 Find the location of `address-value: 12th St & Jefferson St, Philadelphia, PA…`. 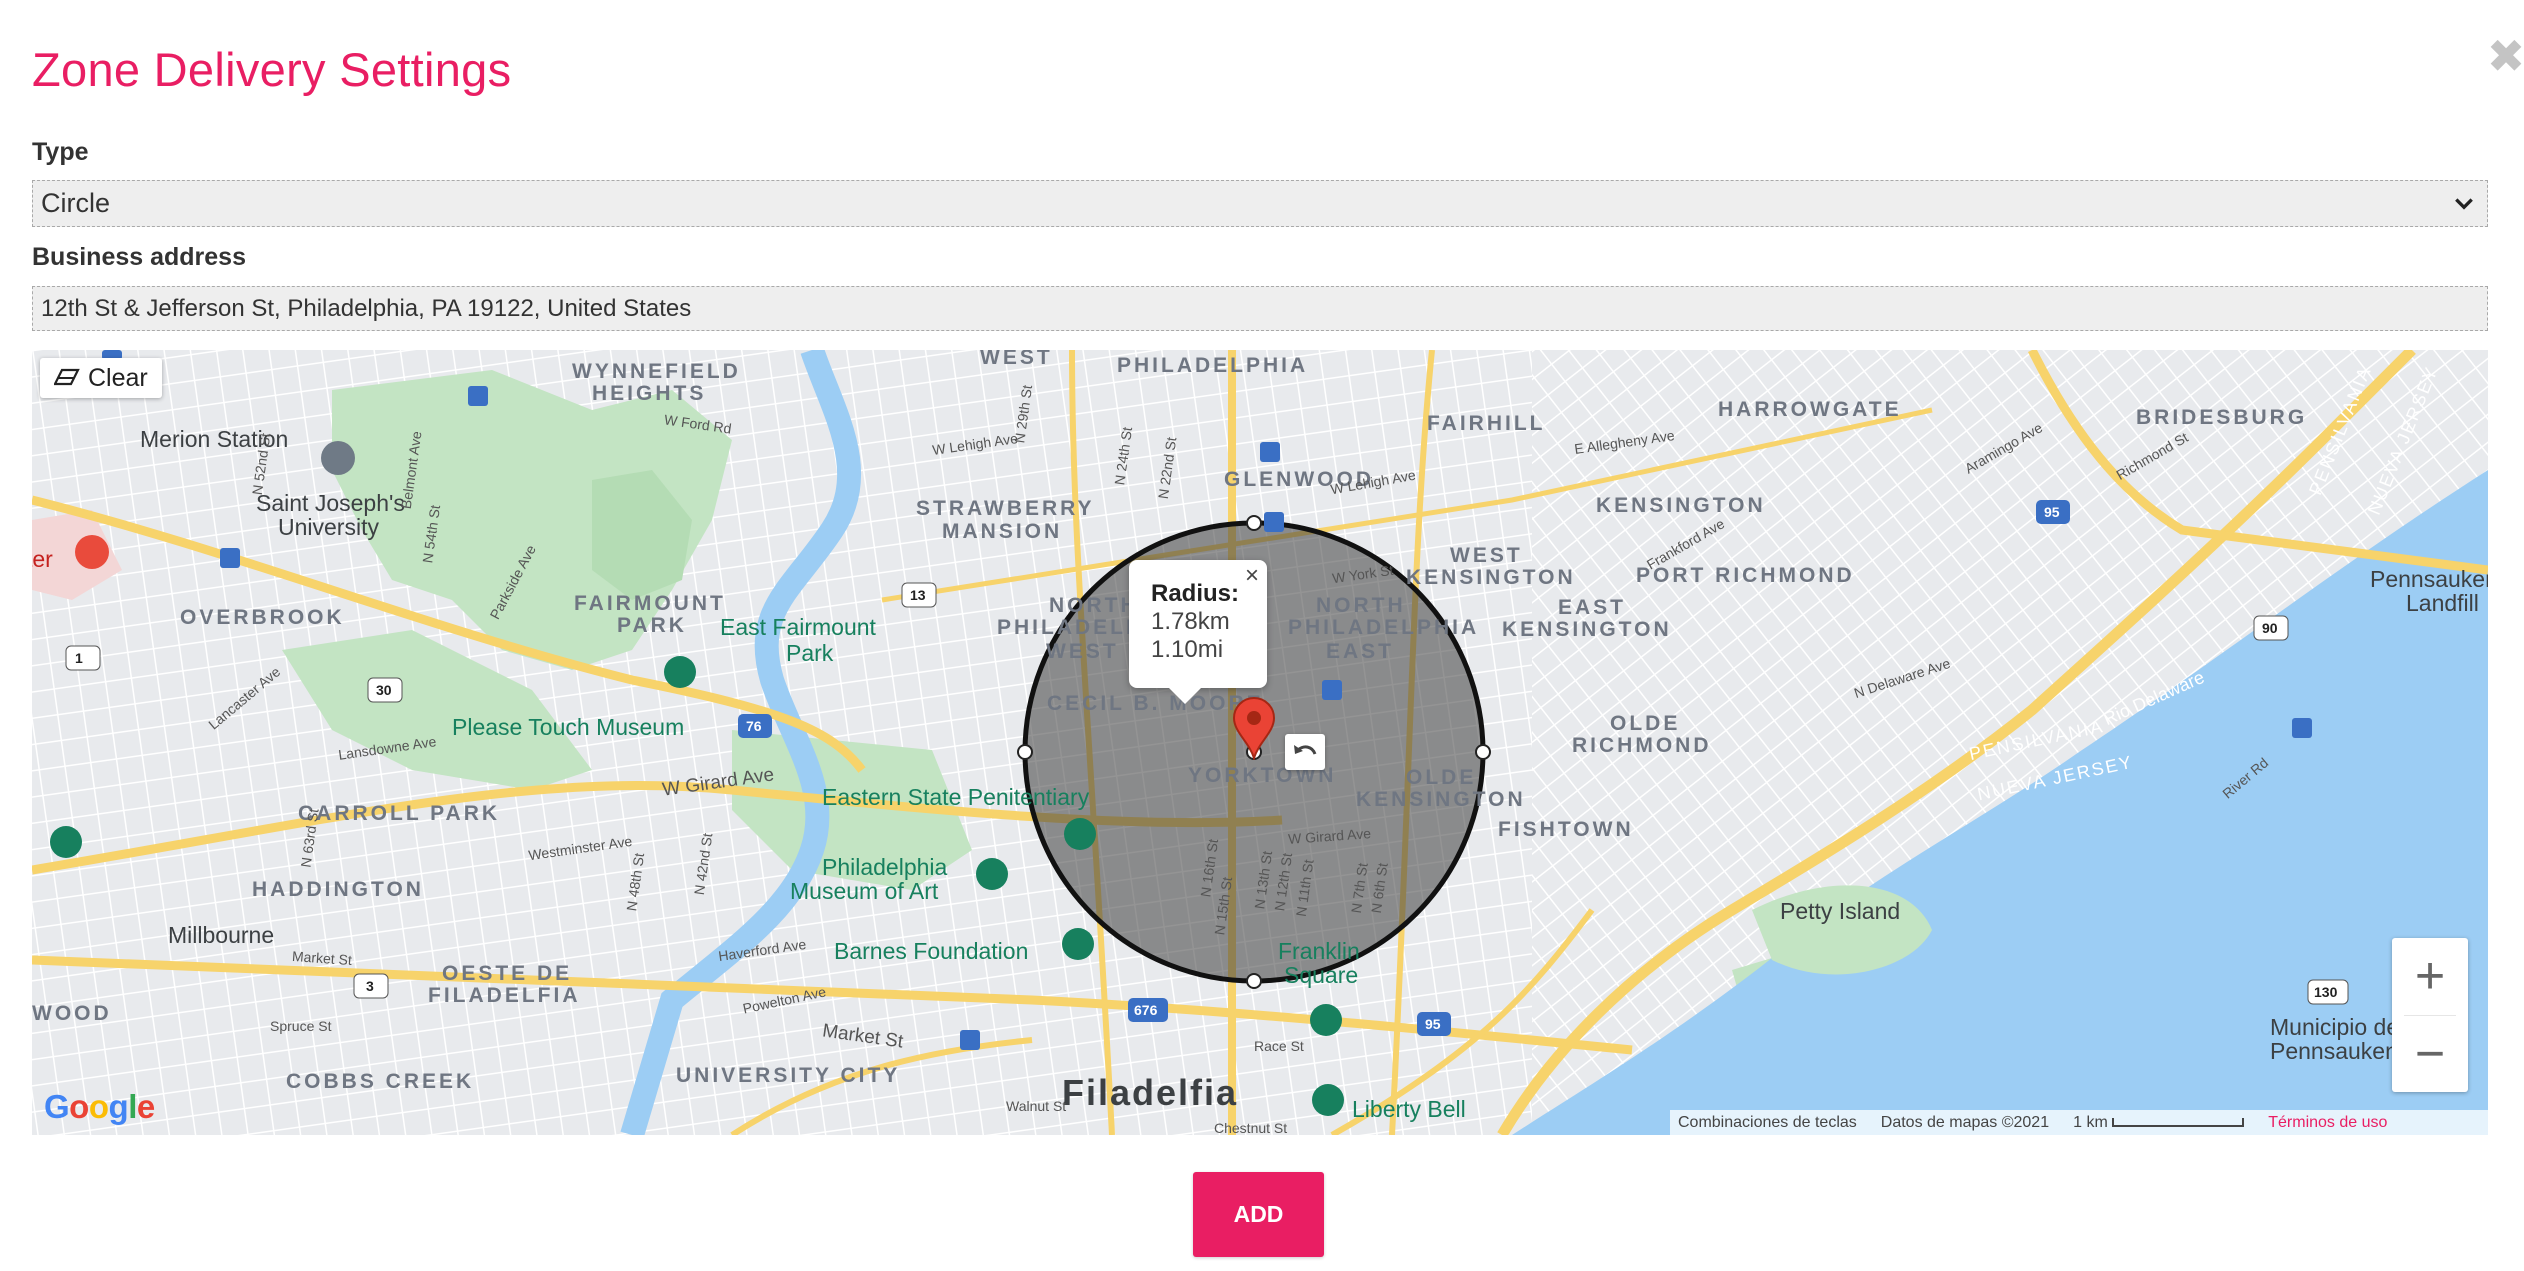

address-value: 12th St & Jefferson St, Philadelphia, PA… is located at coordinates (366, 308).